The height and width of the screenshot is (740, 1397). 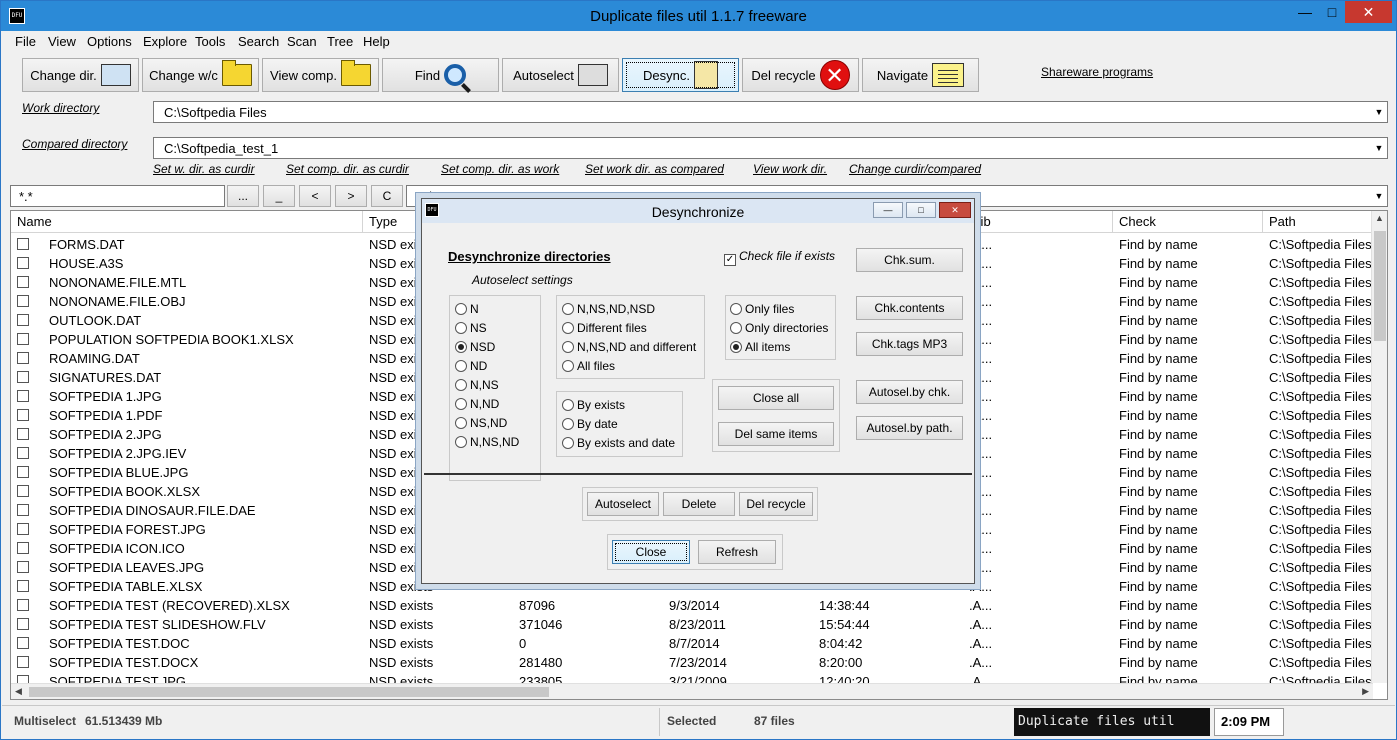 I want to click on radio-n-nd: N,ND, so click(x=477, y=404).